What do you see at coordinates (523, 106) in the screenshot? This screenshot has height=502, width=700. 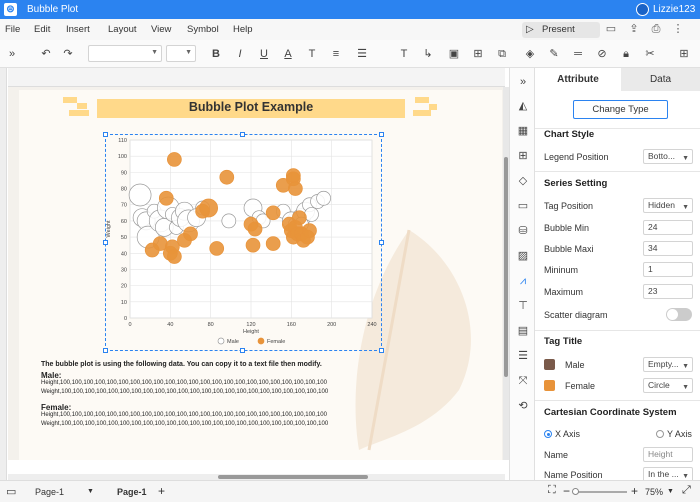 I see `fill-bucket-icon: ◭` at bounding box center [523, 106].